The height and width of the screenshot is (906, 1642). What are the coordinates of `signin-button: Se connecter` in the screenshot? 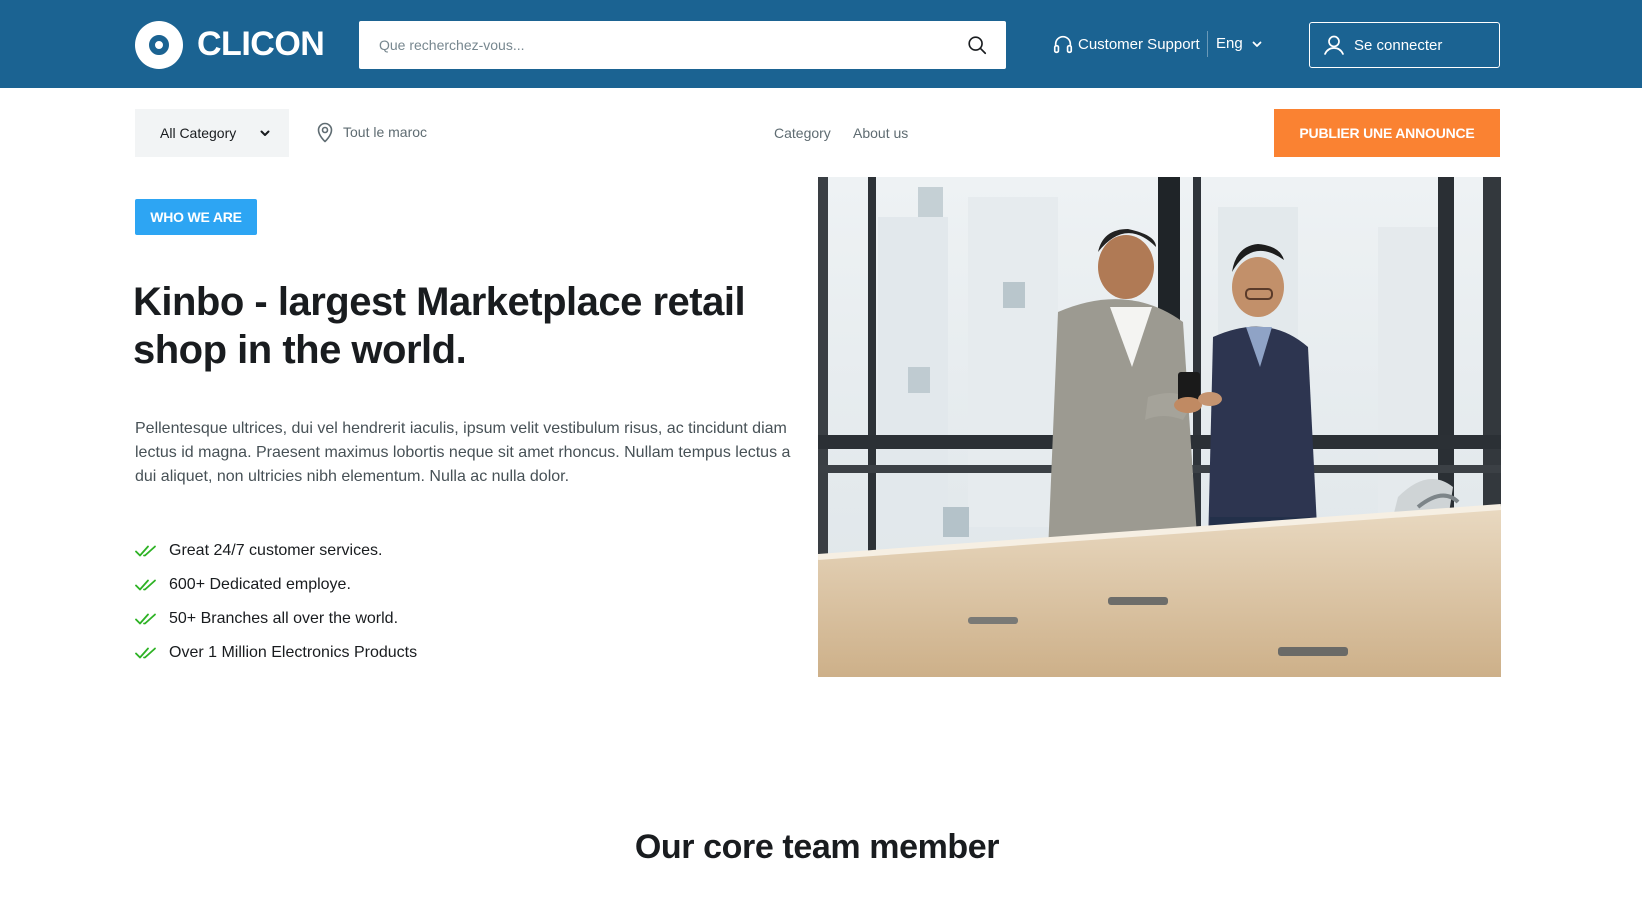 It's located at (1404, 45).